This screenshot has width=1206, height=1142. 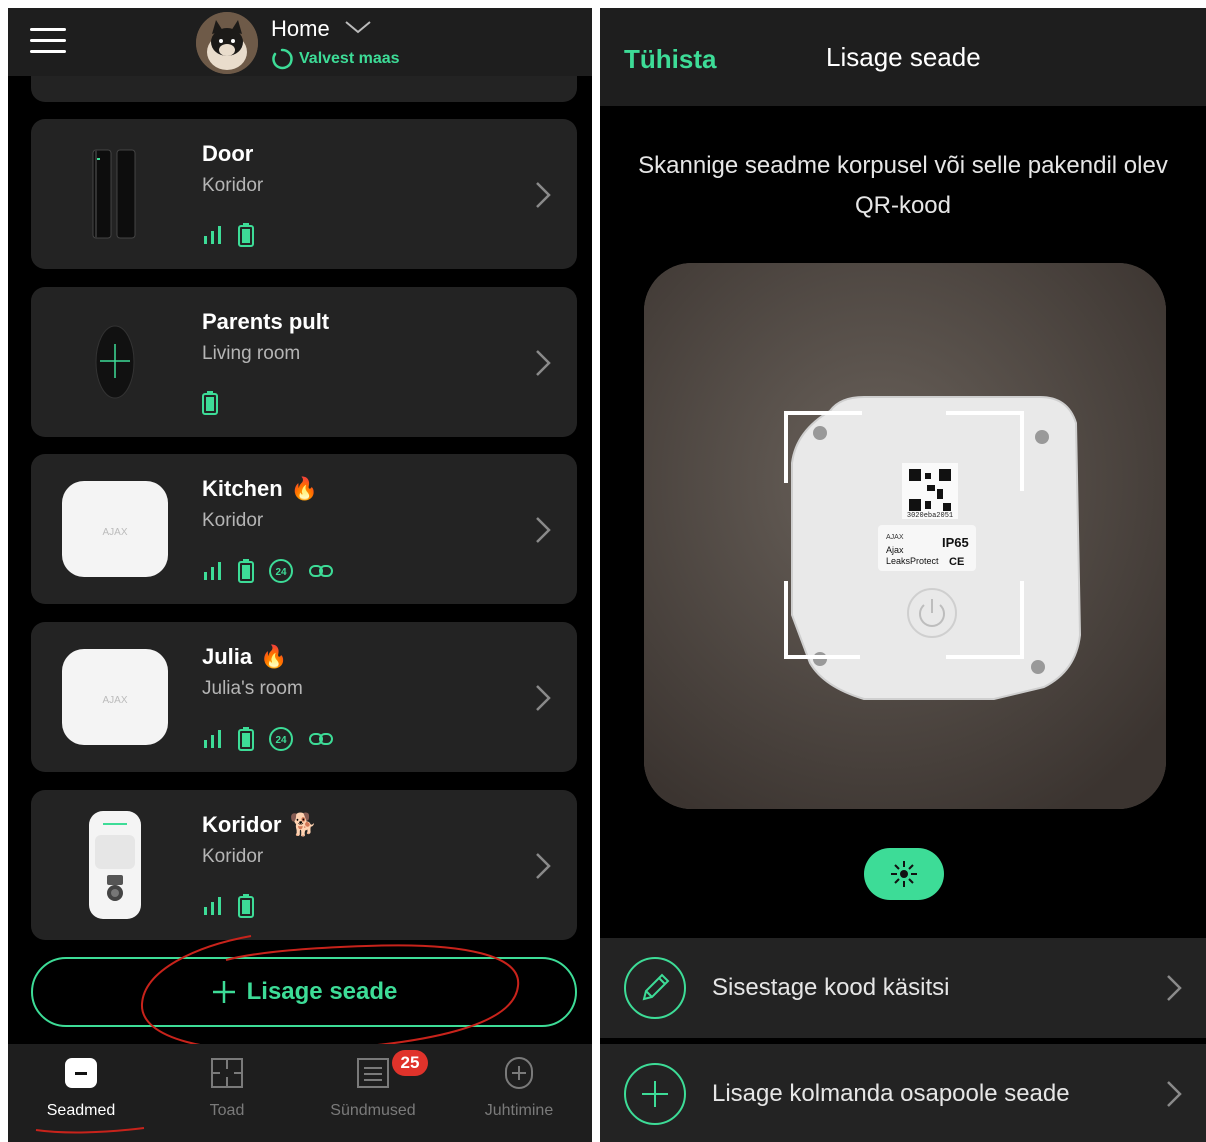 What do you see at coordinates (252, 688) in the screenshot?
I see `device-room: Julia's room` at bounding box center [252, 688].